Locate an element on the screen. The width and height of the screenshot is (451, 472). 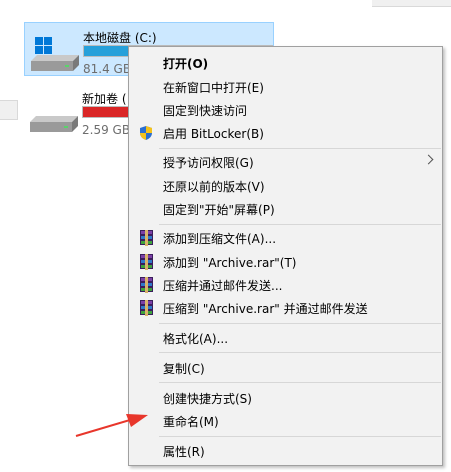
menu-item-label: 压缩到 "Archive.rar" 并通过邮件发送 is located at coordinates (265, 309).